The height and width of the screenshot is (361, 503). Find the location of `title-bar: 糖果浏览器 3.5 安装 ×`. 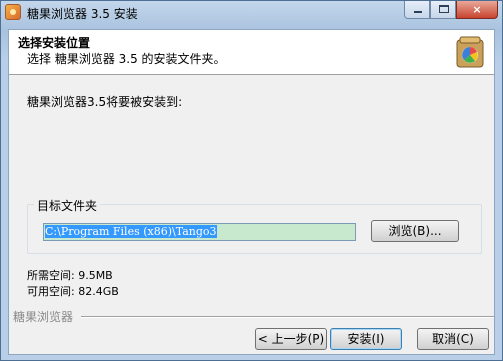

title-bar: 糖果浏览器 3.5 安装 × is located at coordinates (251, 12).